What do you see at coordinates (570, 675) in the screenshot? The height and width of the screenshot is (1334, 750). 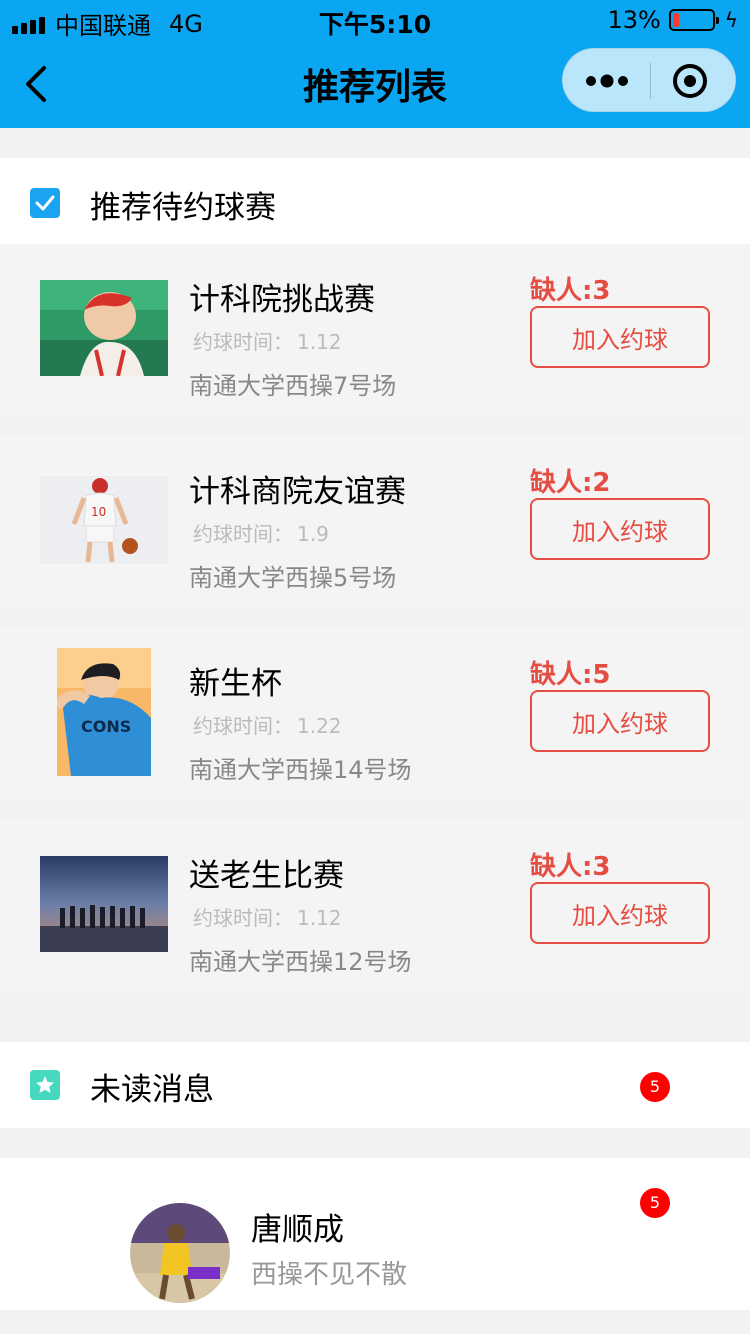 I see `missing-count: 缺人:5` at bounding box center [570, 675].